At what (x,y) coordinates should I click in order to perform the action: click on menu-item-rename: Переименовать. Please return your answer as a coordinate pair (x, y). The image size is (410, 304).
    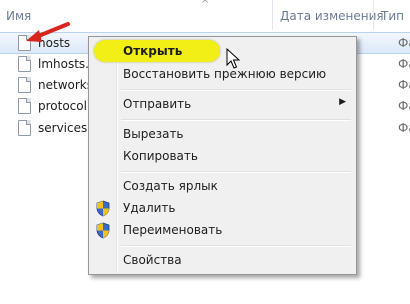
    Looking at the image, I should click on (222, 230).